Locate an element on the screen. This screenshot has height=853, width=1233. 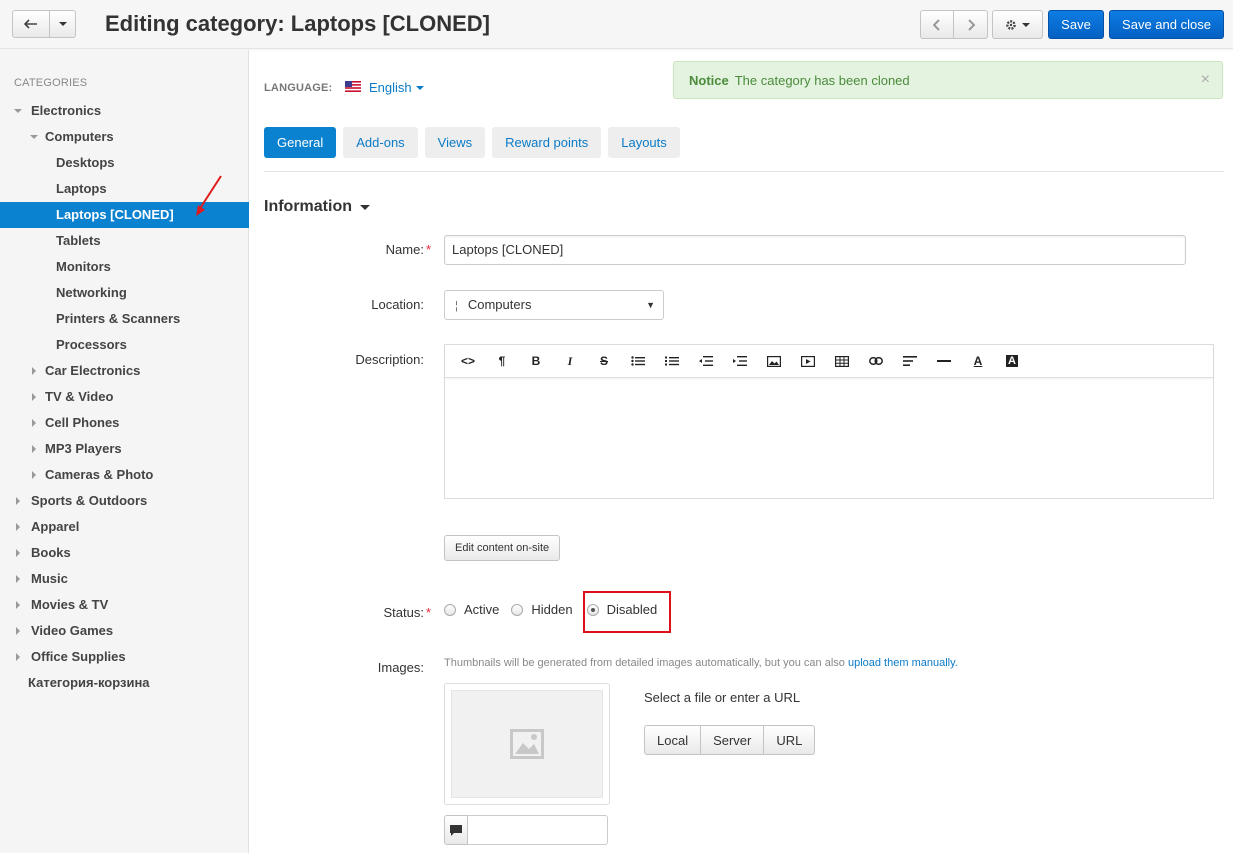
sidebar-item: Processors is located at coordinates (124, 345).